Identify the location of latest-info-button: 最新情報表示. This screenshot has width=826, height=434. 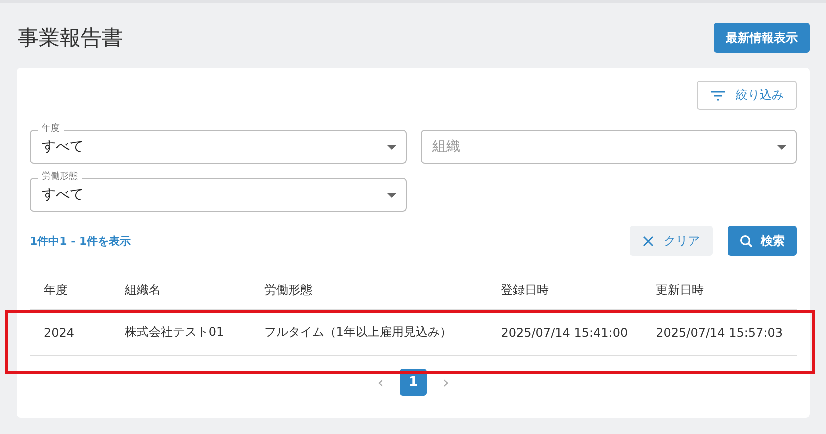
(762, 38).